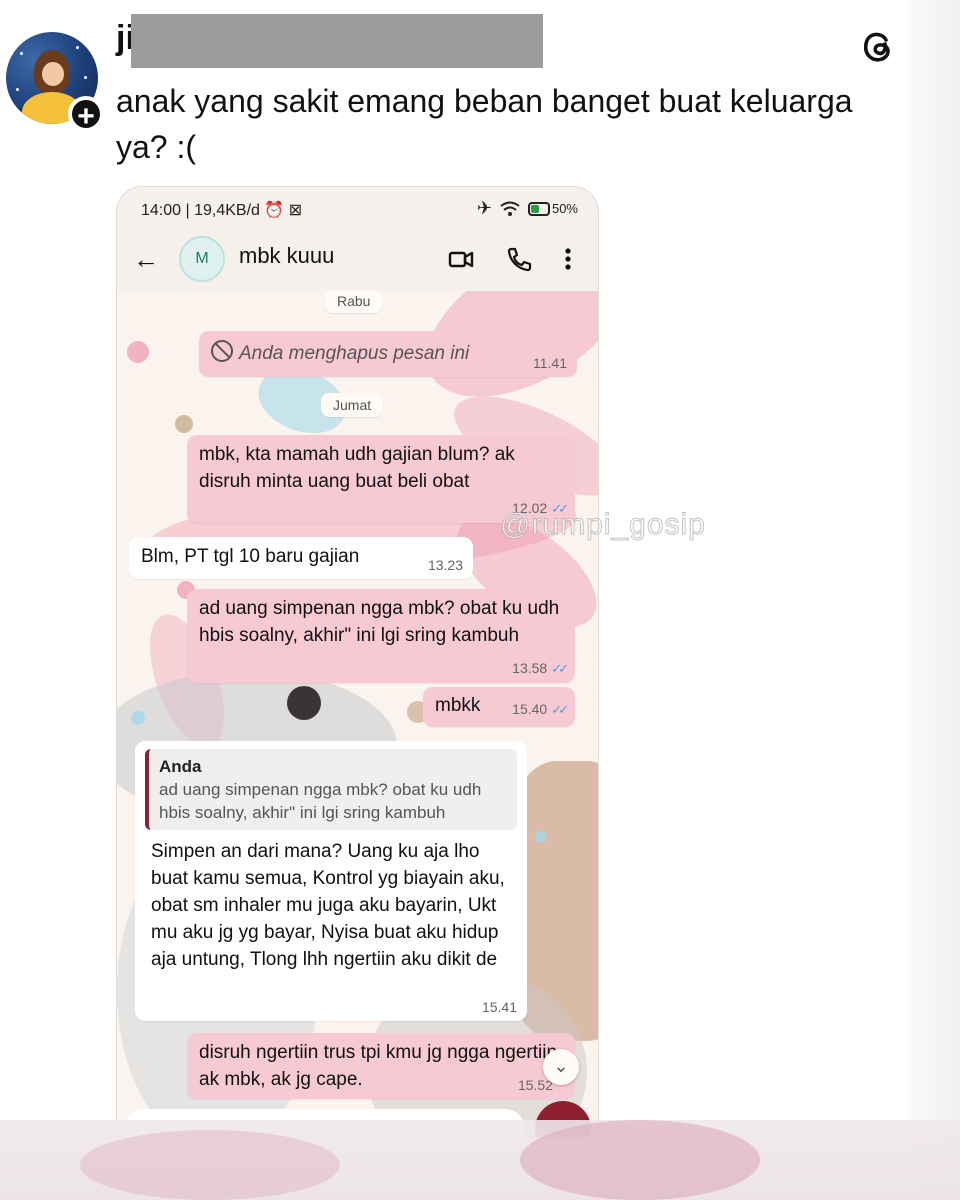 This screenshot has height=1200, width=960. I want to click on back-arrow-icon: ←, so click(147, 259).